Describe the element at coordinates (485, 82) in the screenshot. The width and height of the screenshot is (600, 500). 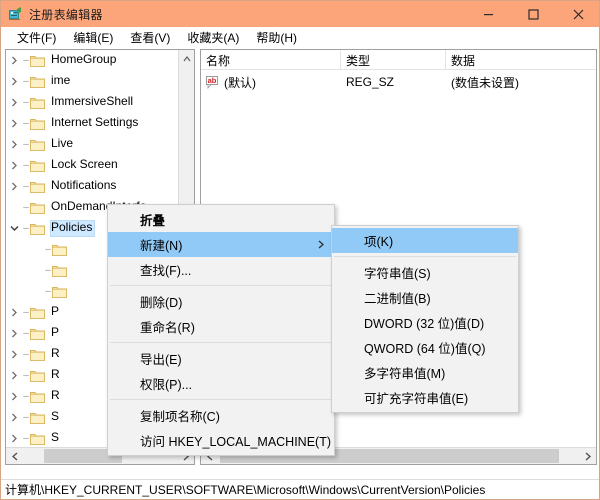
I see `value-data-cell: (数值未设置)` at that location.